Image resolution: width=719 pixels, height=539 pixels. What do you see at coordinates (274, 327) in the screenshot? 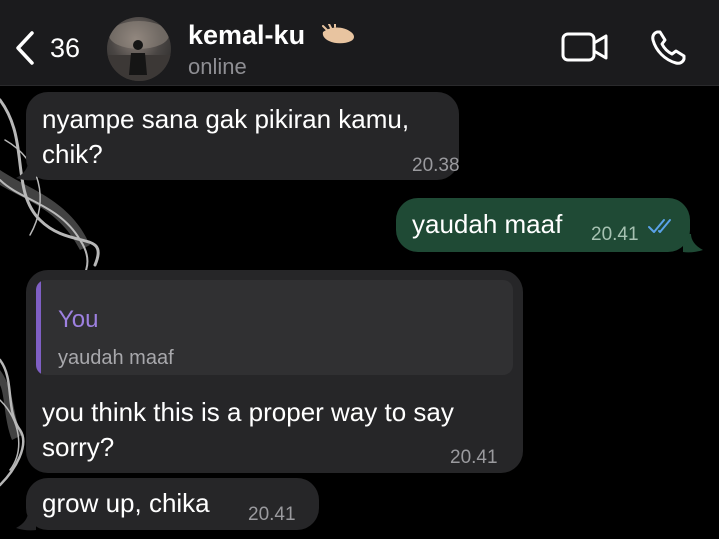
I see `quoted-reply: You yaudah maaf` at bounding box center [274, 327].